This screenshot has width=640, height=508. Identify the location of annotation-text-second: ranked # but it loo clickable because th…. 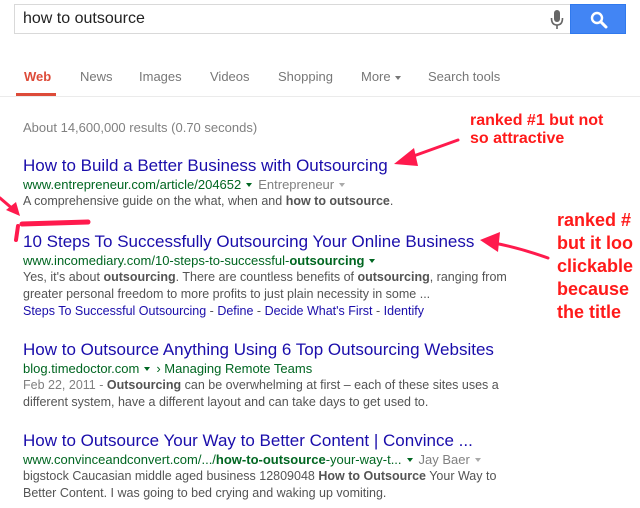
(595, 266).